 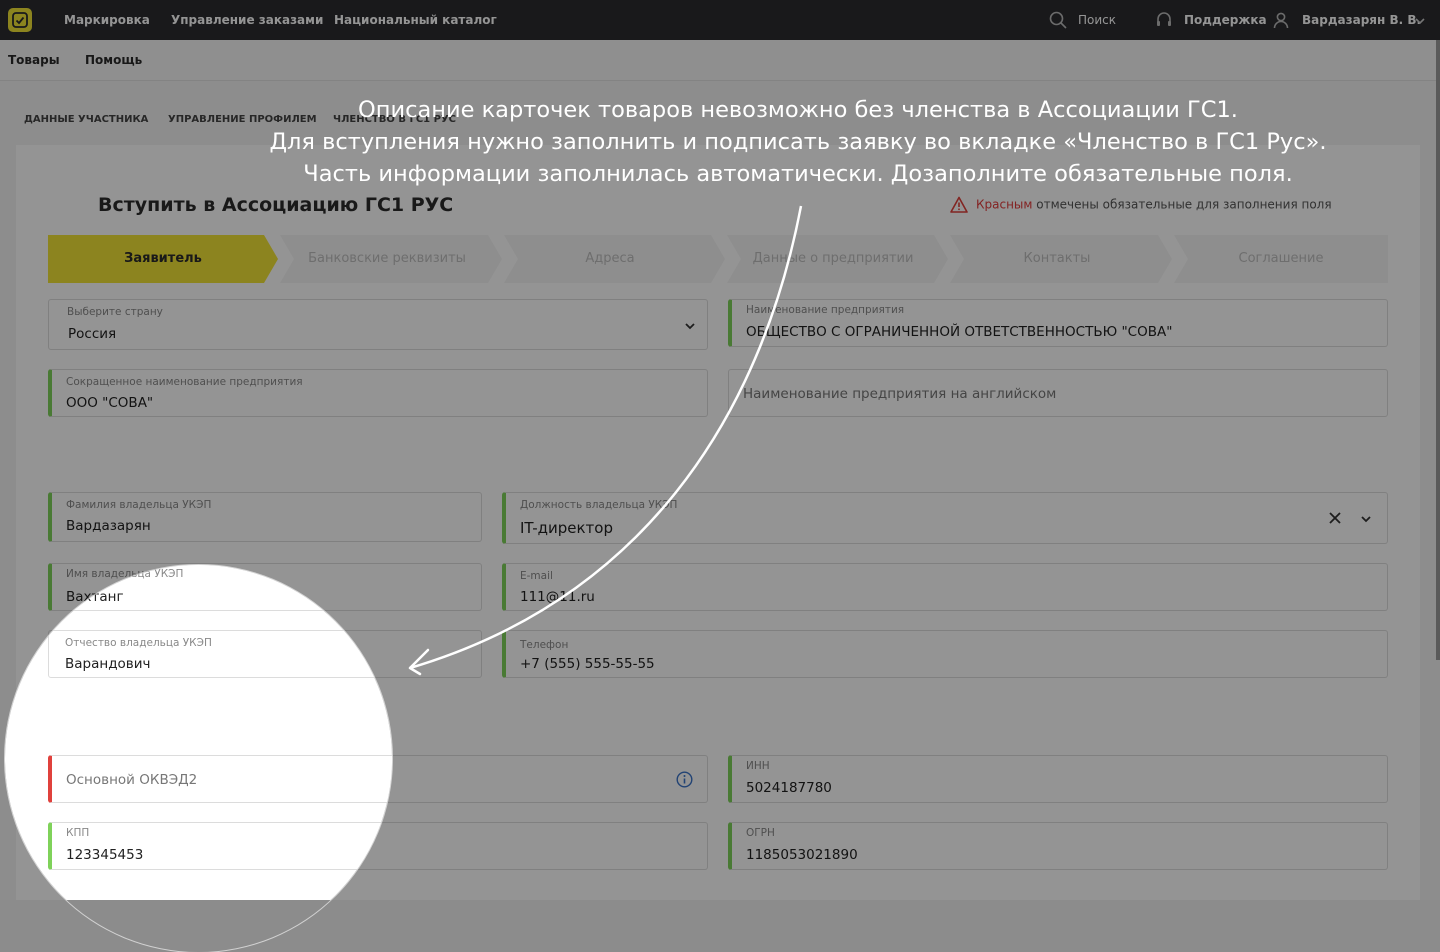 What do you see at coordinates (1438, 350) in the screenshot?
I see `scrollbar` at bounding box center [1438, 350].